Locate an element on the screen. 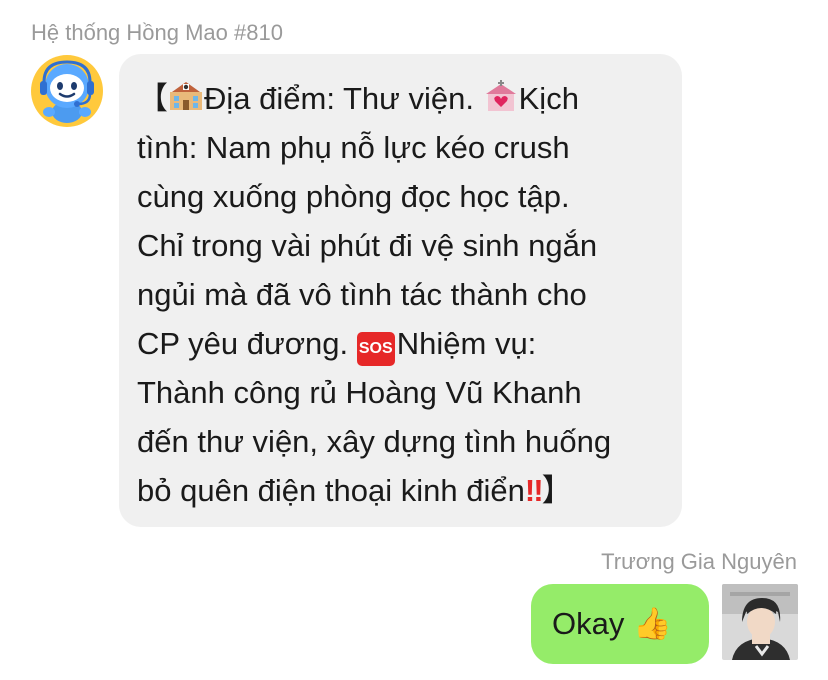  robot-avatar is located at coordinates (67, 91).